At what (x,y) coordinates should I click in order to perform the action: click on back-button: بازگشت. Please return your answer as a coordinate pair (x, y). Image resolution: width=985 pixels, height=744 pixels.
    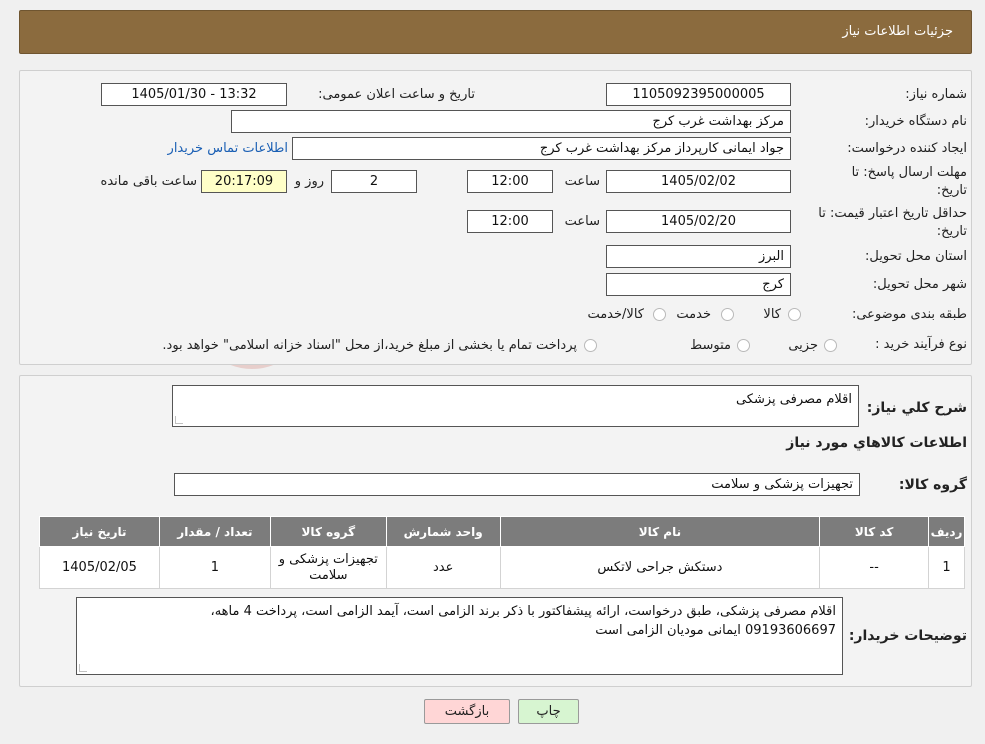
    Looking at the image, I should click on (467, 711).